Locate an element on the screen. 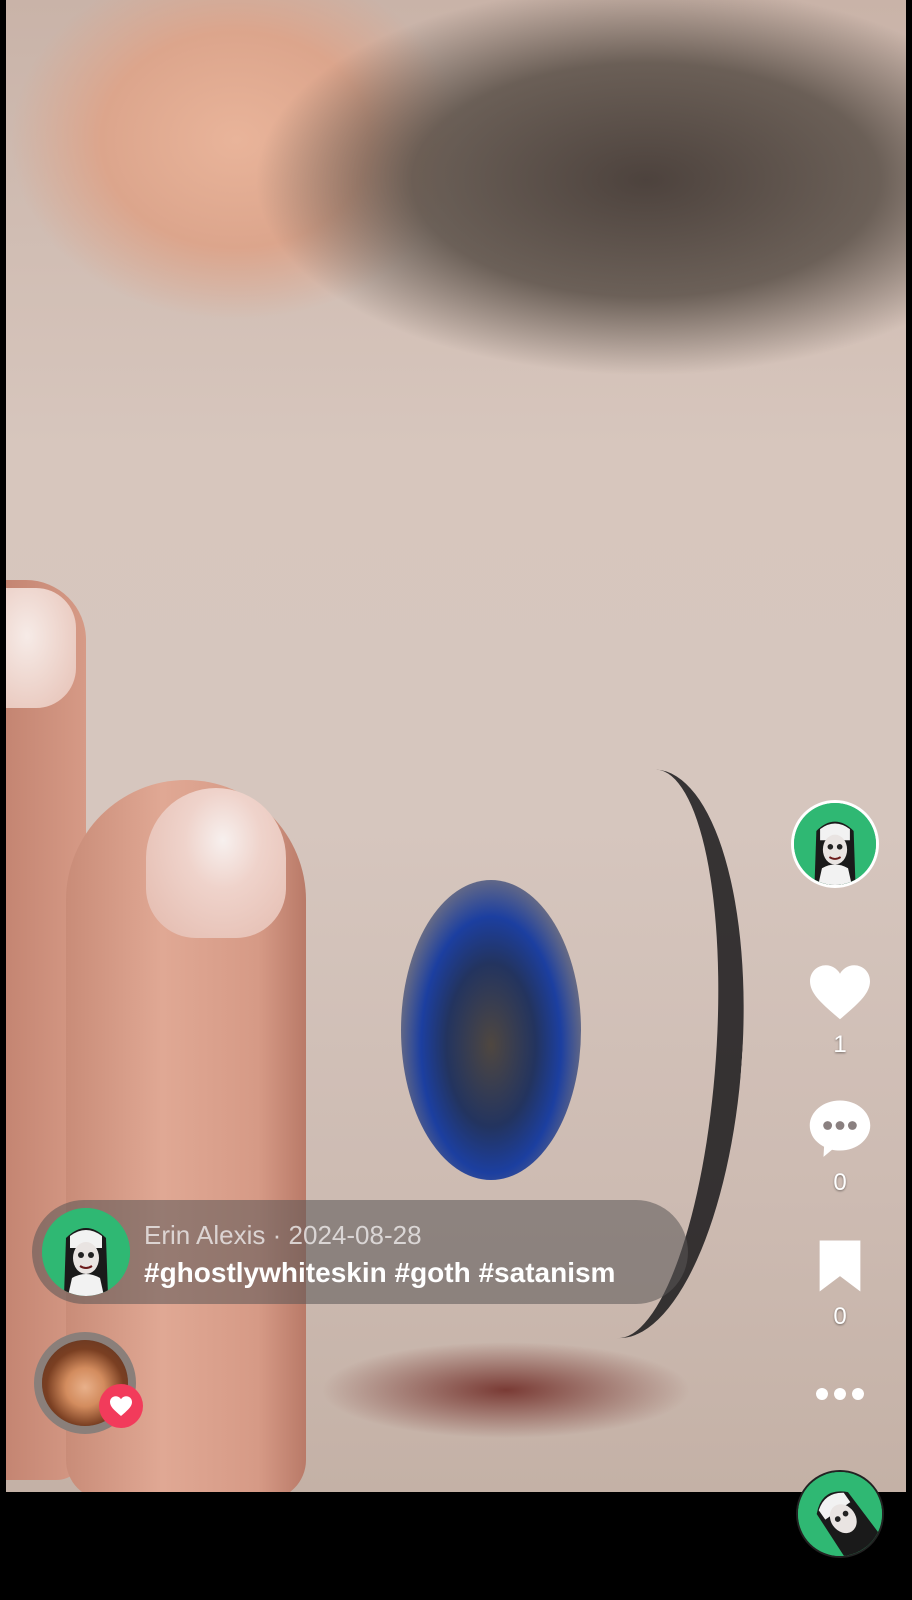 The image size is (912, 1600). post-date: 2024-08-28 is located at coordinates (355, 1235).